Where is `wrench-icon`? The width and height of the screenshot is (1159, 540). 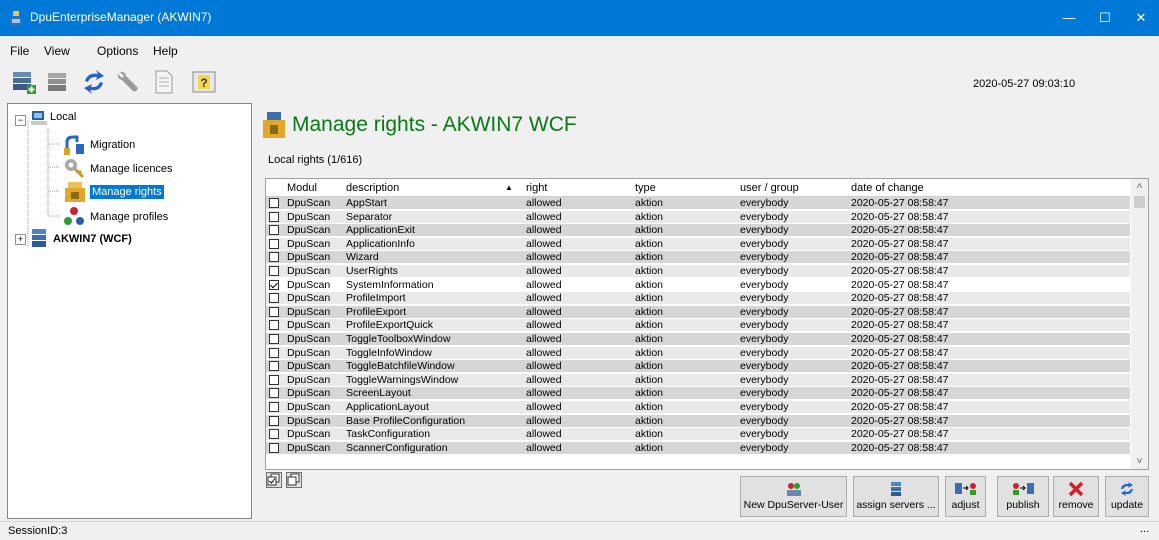 wrench-icon is located at coordinates (128, 82).